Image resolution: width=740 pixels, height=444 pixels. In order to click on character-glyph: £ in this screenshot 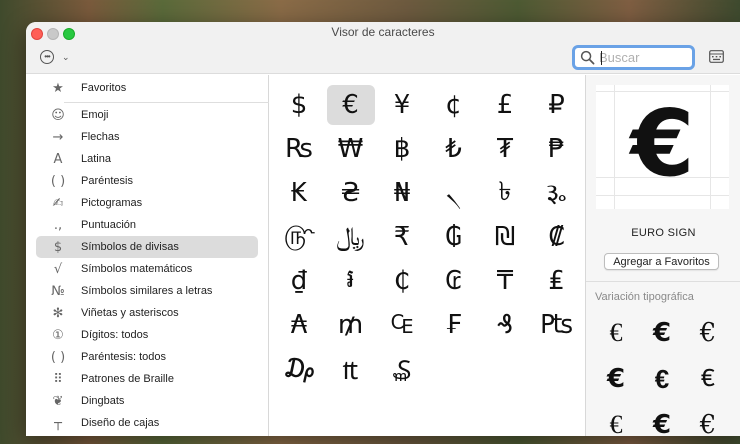, I will do `click(505, 105)`.